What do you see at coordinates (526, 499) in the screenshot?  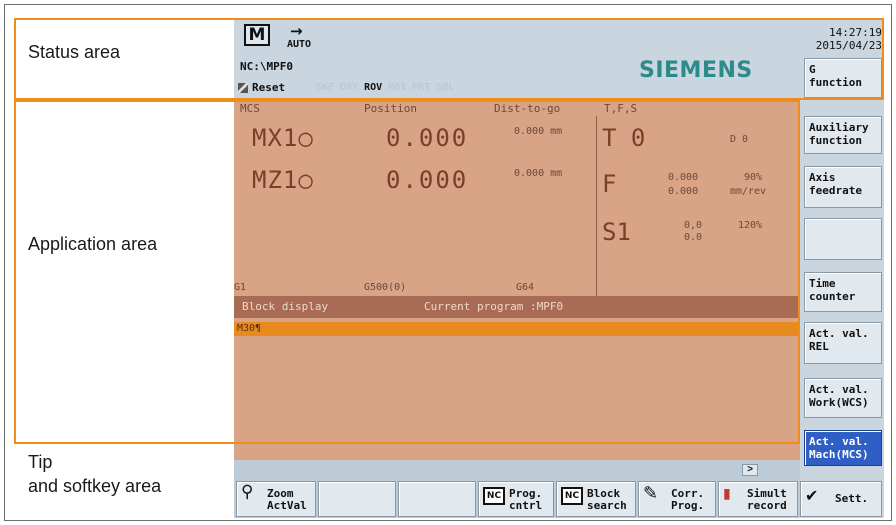 I see `softkey-prog-cntrl-label: Prog. cntrl` at bounding box center [526, 499].